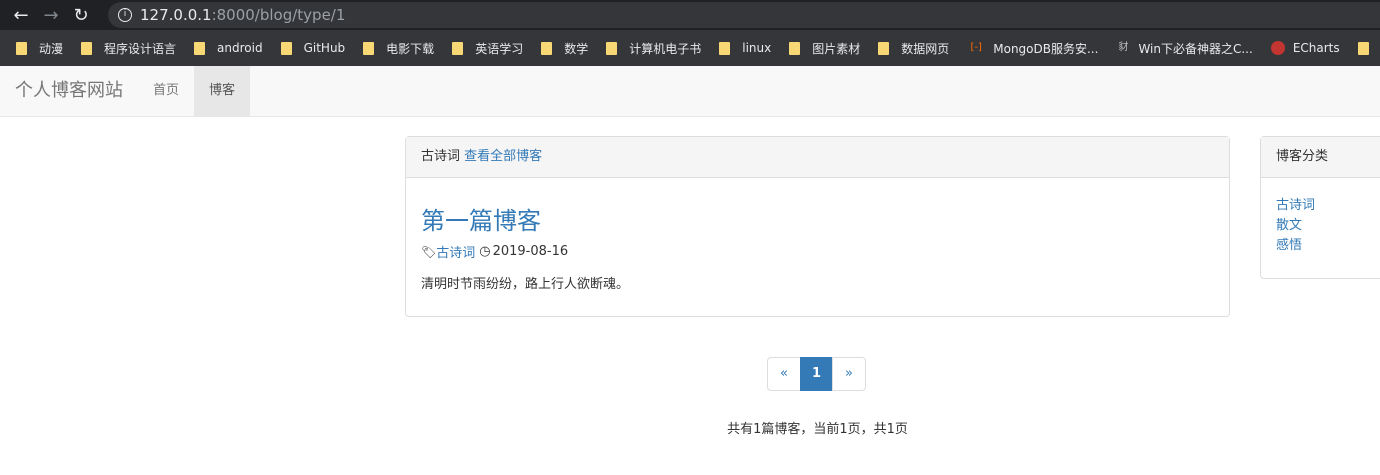 This screenshot has height=475, width=1380. What do you see at coordinates (441, 156) in the screenshot?
I see `category-label: 古诗词` at bounding box center [441, 156].